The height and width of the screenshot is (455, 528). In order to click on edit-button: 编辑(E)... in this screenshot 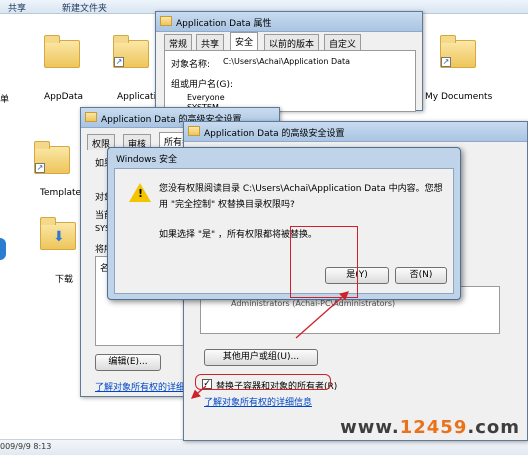, I will do `click(128, 362)`.